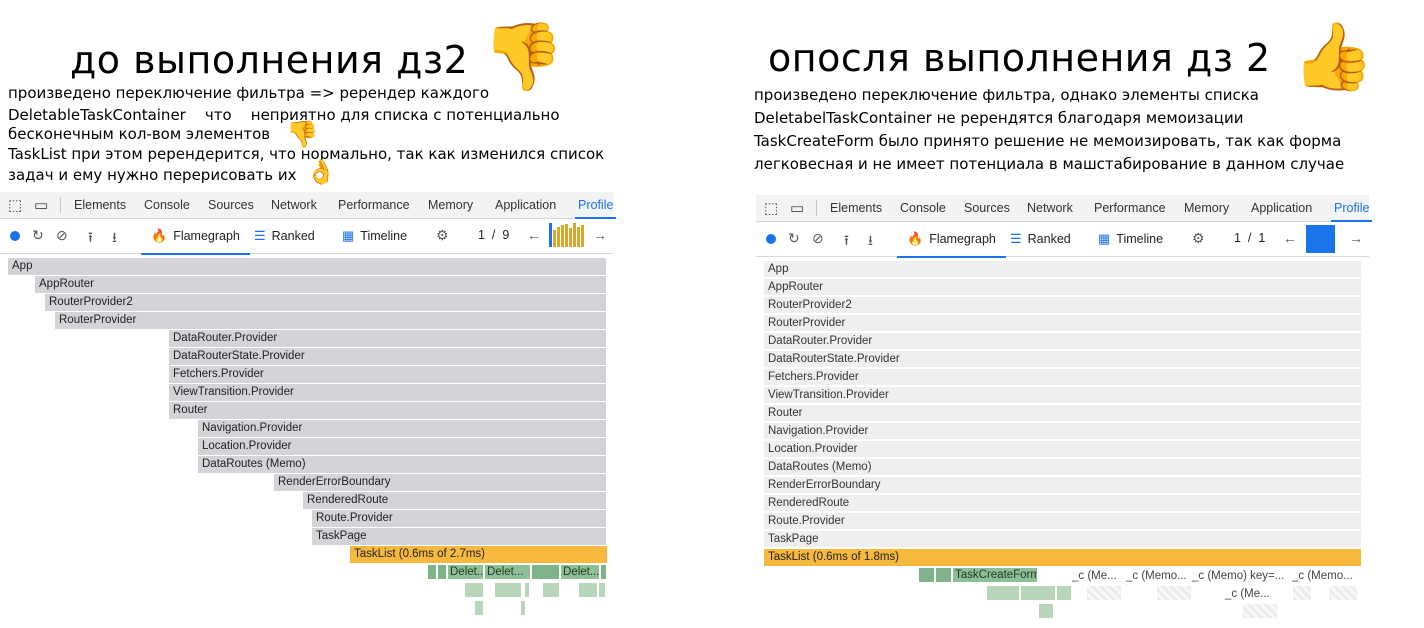 The width and height of the screenshot is (1424, 628). What do you see at coordinates (90, 239) in the screenshot?
I see `upload-icon: ⭱` at bounding box center [90, 239].